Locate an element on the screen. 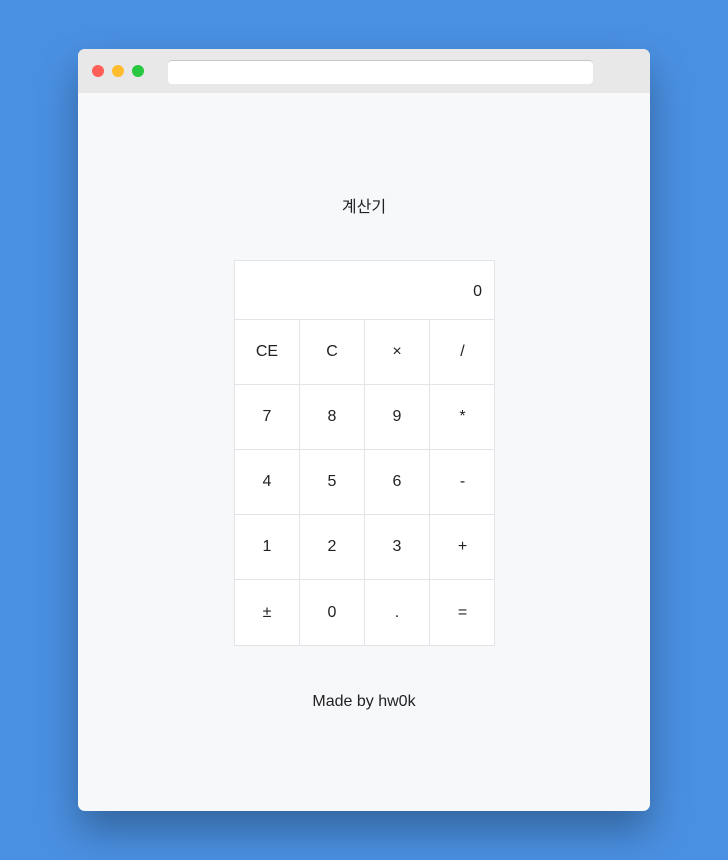 This screenshot has width=728, height=860. key-button: + is located at coordinates (462, 547).